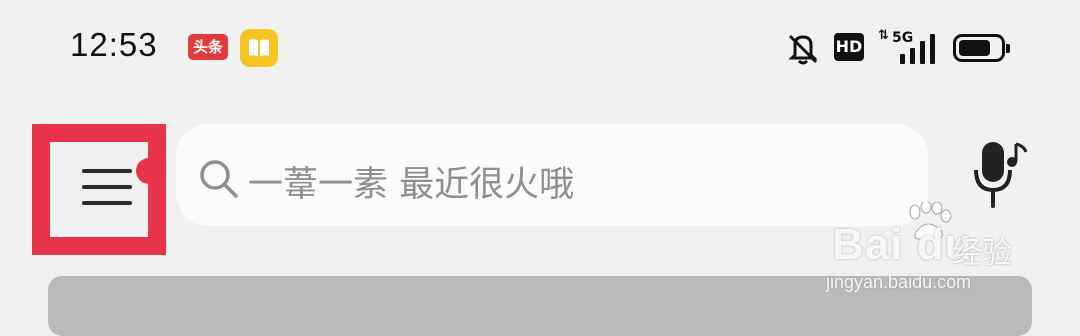  What do you see at coordinates (149, 171) in the screenshot?
I see `notification-dot` at bounding box center [149, 171].